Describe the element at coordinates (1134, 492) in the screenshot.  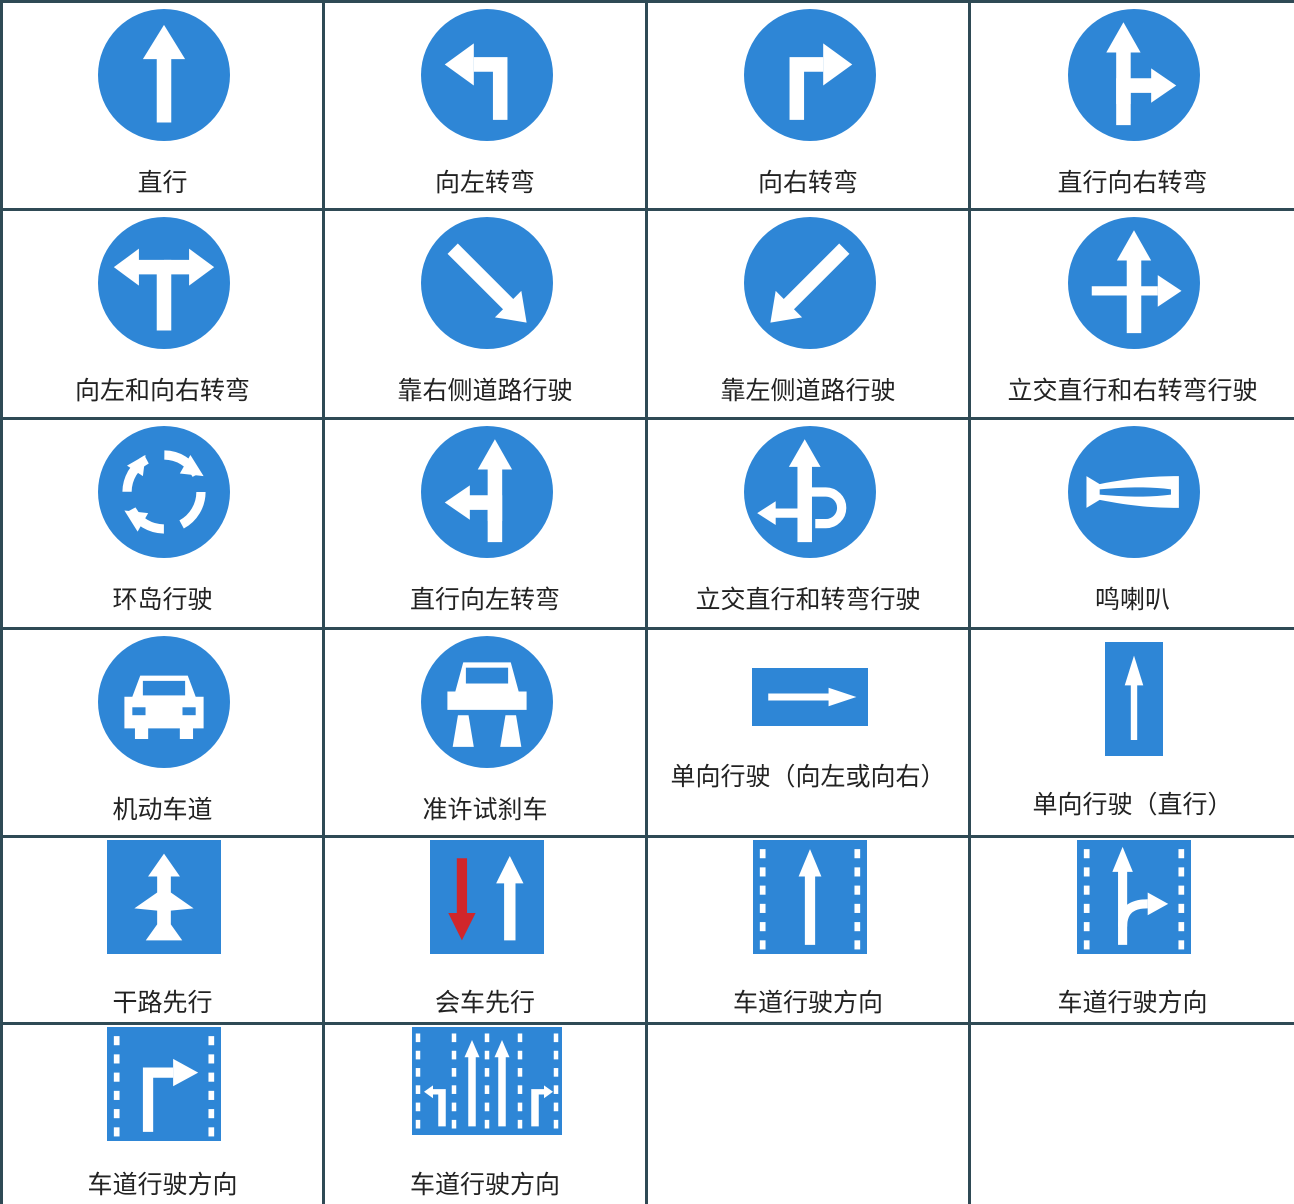
I see `horn-icon` at that location.